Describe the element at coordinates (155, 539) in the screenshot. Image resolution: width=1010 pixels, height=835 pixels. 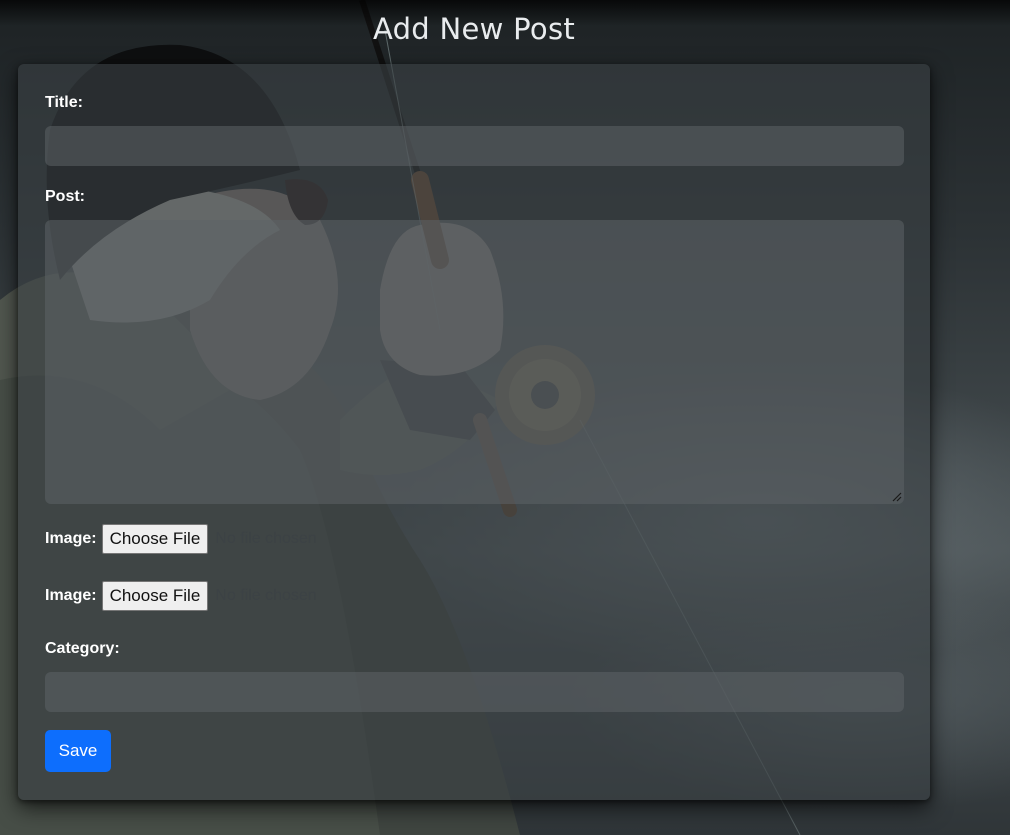
I see `choose-file-button-1: Choose File` at that location.